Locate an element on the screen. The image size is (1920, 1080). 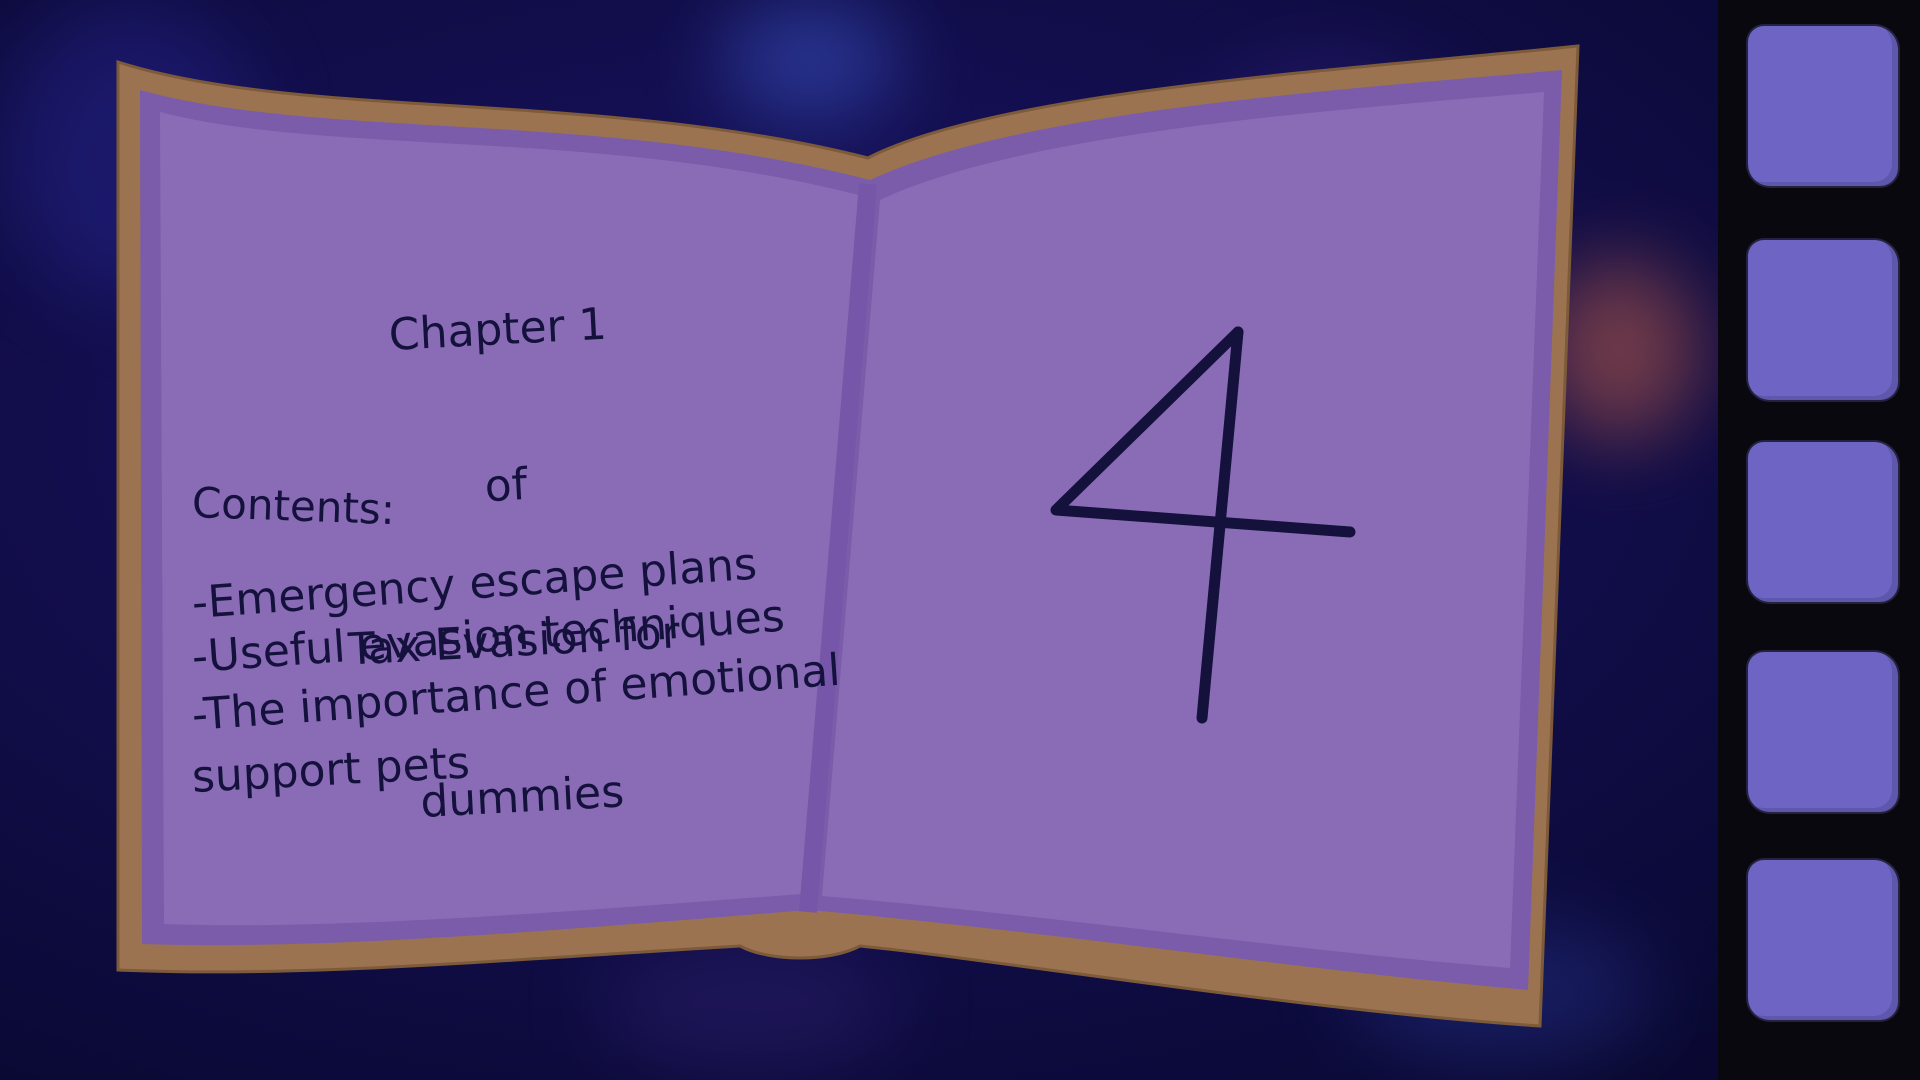
inventory-sidebar is located at coordinates (1819, 540).